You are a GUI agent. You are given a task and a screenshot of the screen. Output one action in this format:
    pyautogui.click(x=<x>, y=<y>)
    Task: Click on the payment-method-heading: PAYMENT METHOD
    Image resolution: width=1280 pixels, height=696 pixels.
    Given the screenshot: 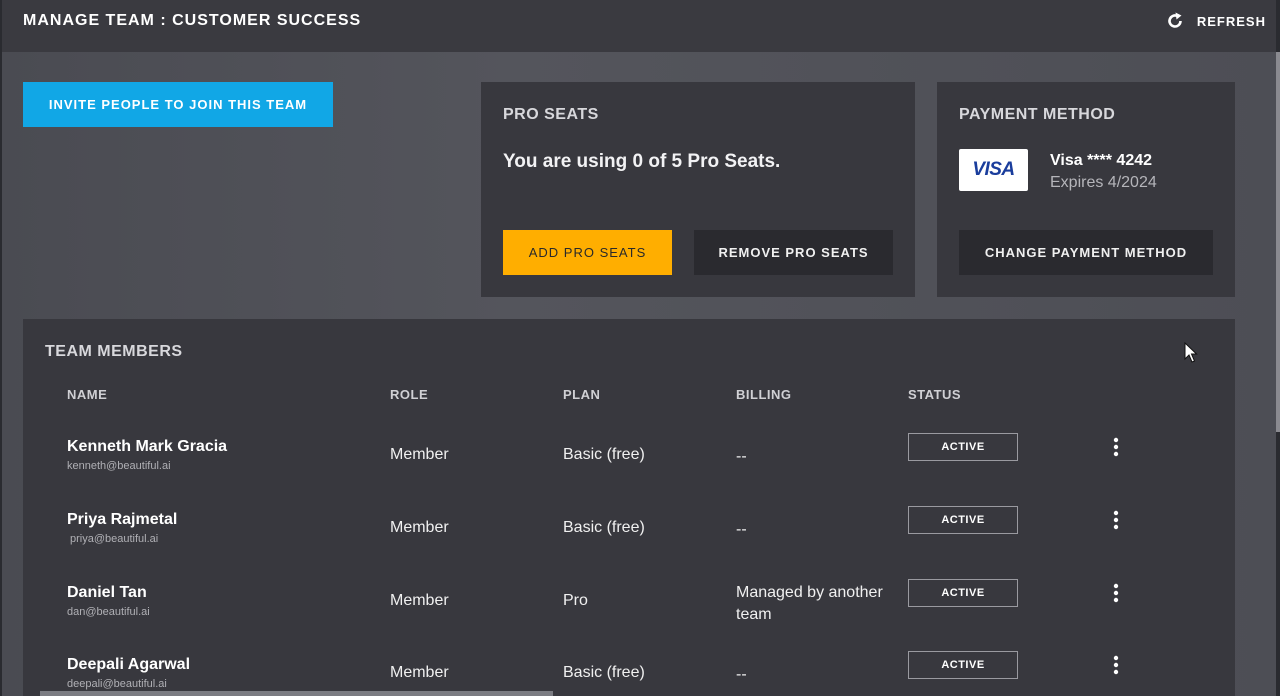 What is the action you would take?
    pyautogui.click(x=1037, y=114)
    